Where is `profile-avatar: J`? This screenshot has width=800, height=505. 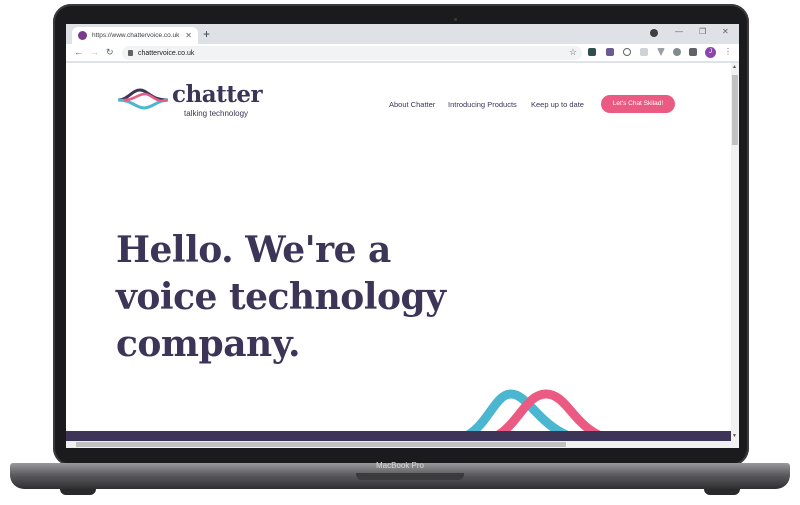
profile-avatar: J is located at coordinates (710, 52).